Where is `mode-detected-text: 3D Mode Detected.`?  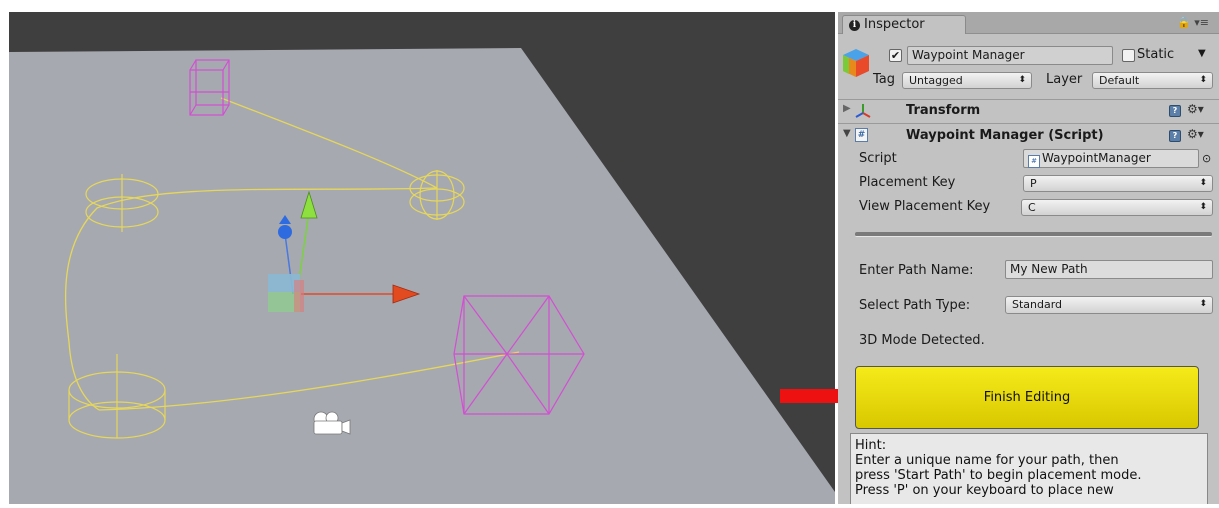
mode-detected-text: 3D Mode Detected. is located at coordinates (922, 340).